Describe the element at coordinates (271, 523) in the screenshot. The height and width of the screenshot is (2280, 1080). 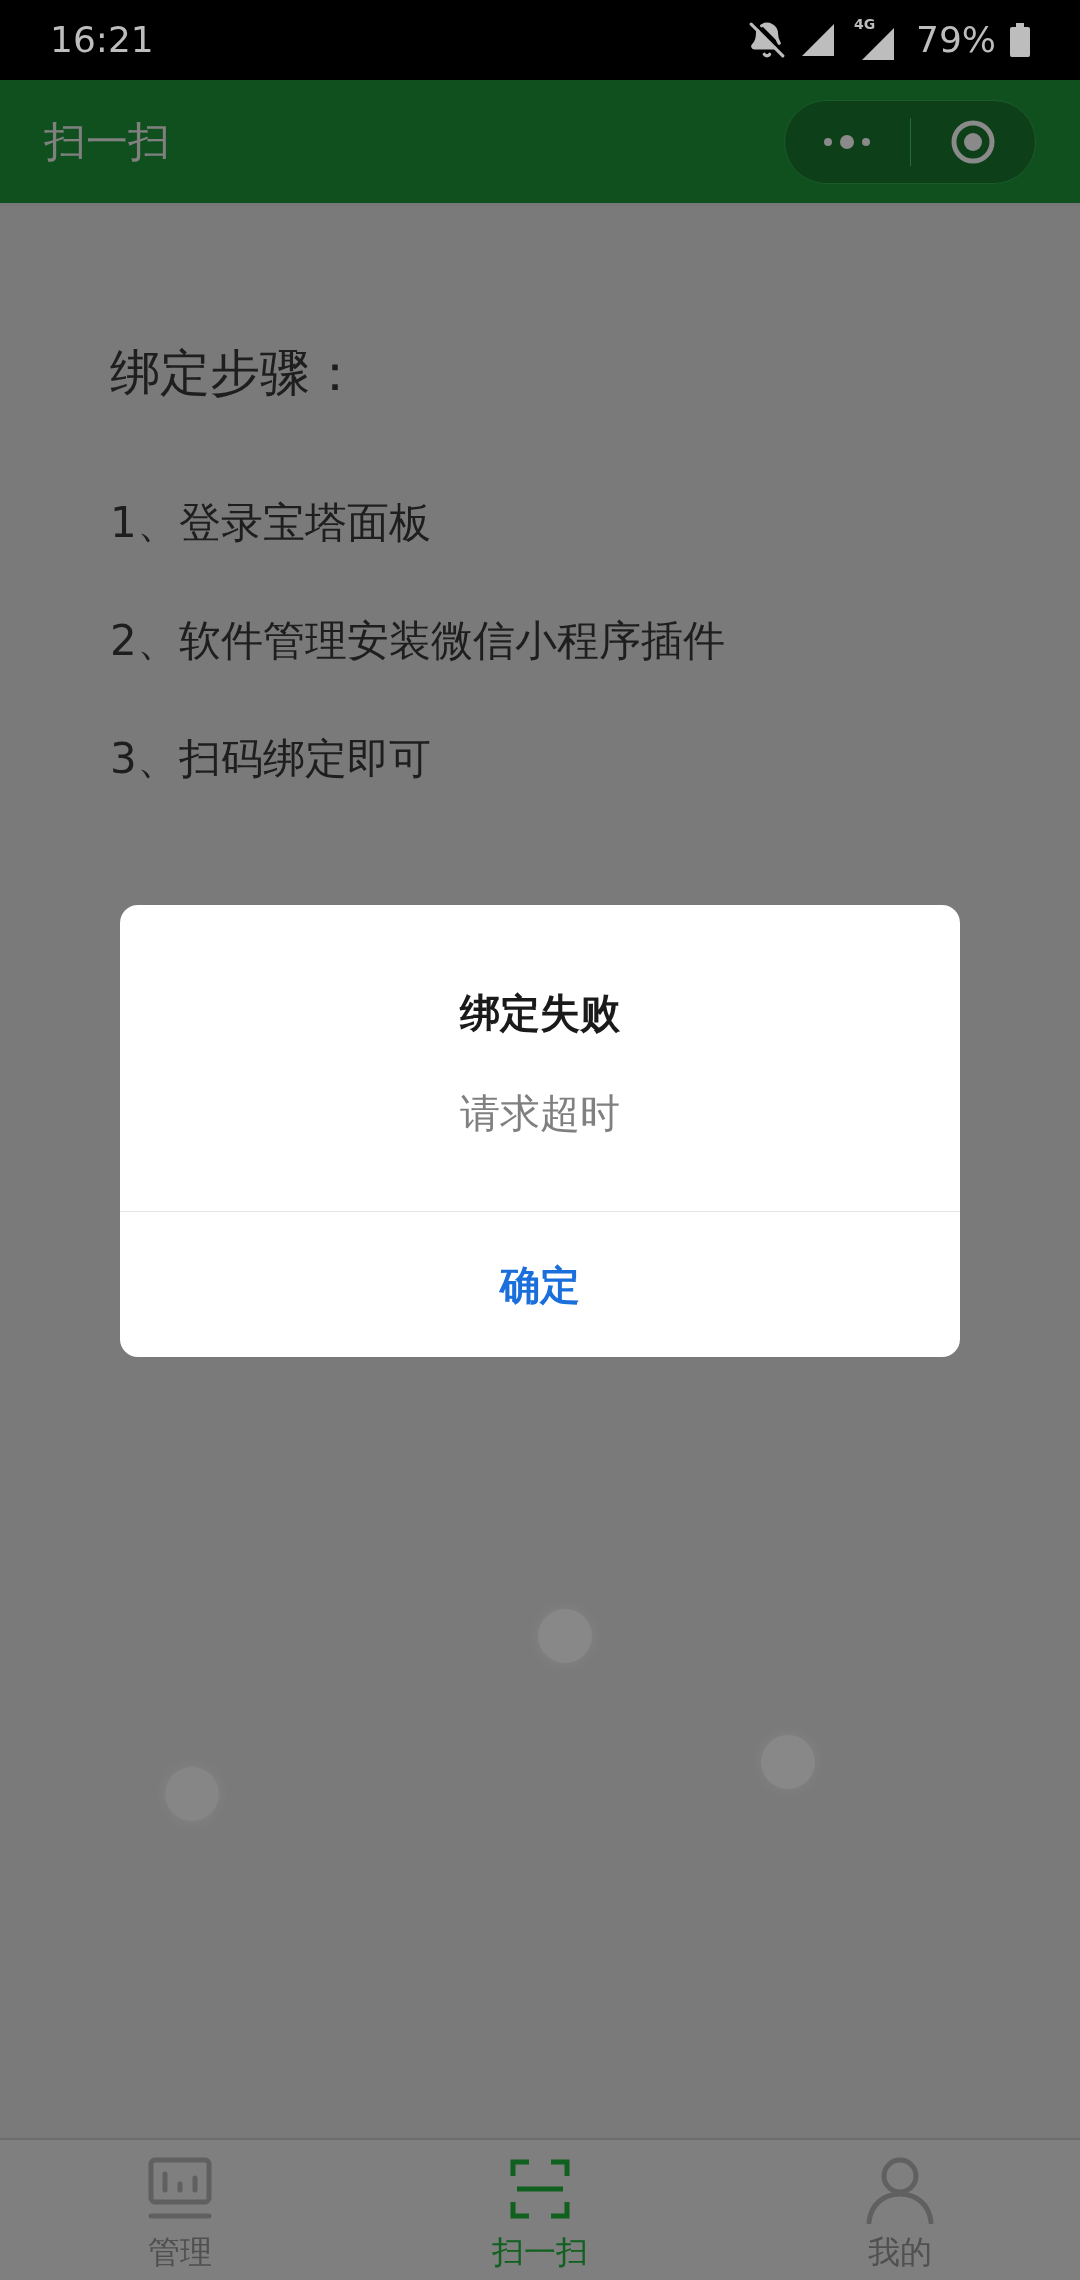
I see `step-text: 1、登录宝塔面板` at that location.